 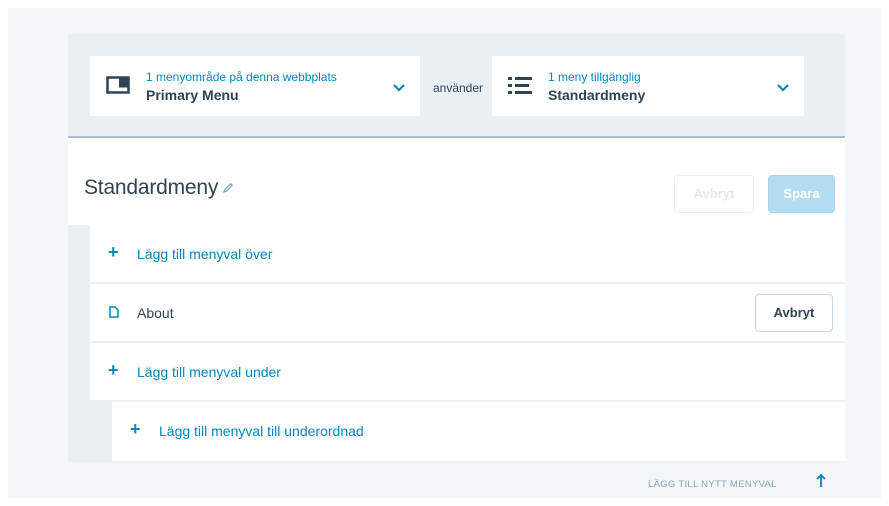 What do you see at coordinates (648, 86) in the screenshot?
I see `menu-selector: 1 meny tillgänglig Standardmeny` at bounding box center [648, 86].